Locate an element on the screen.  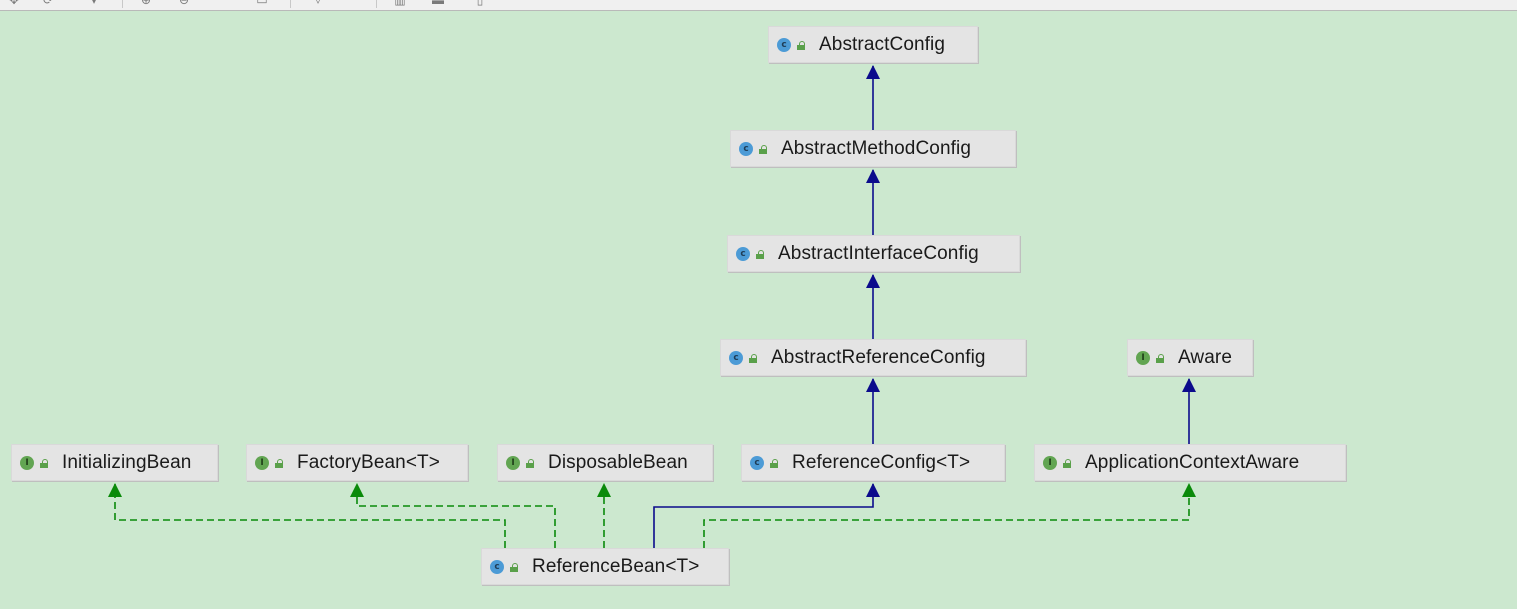
node-label: DisposableBean is located at coordinates (618, 462).